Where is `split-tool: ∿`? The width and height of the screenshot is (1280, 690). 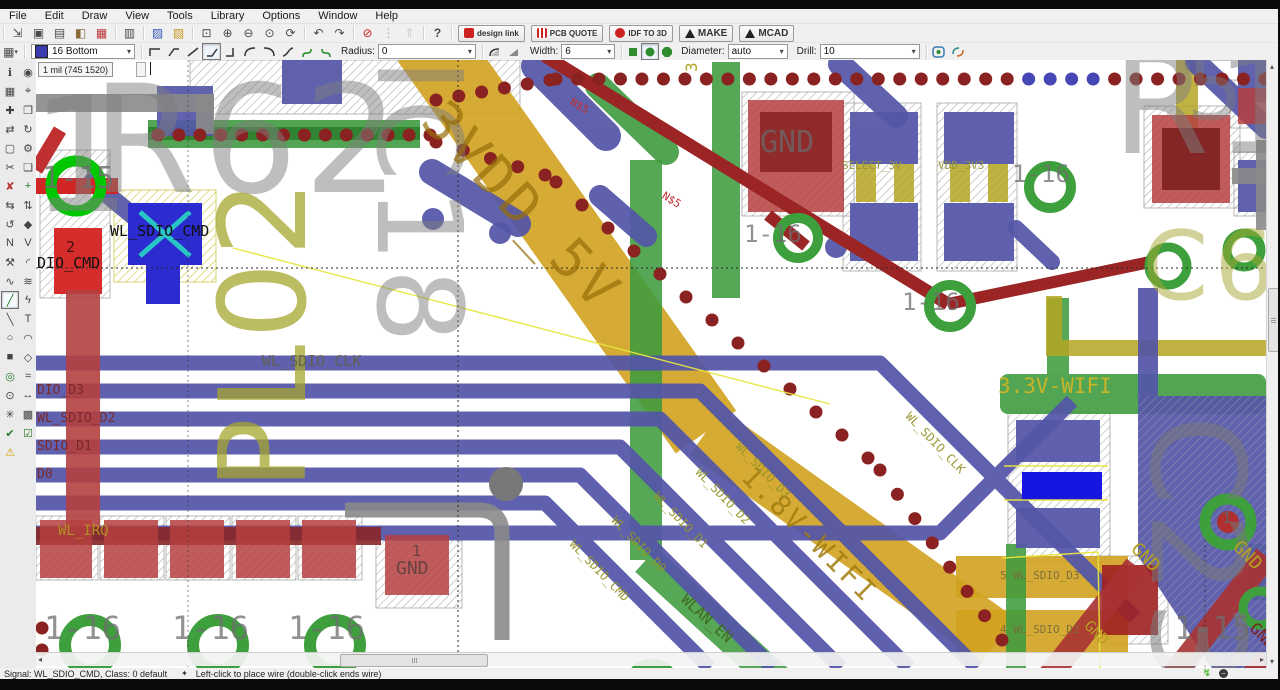 split-tool: ∿ is located at coordinates (10, 281).